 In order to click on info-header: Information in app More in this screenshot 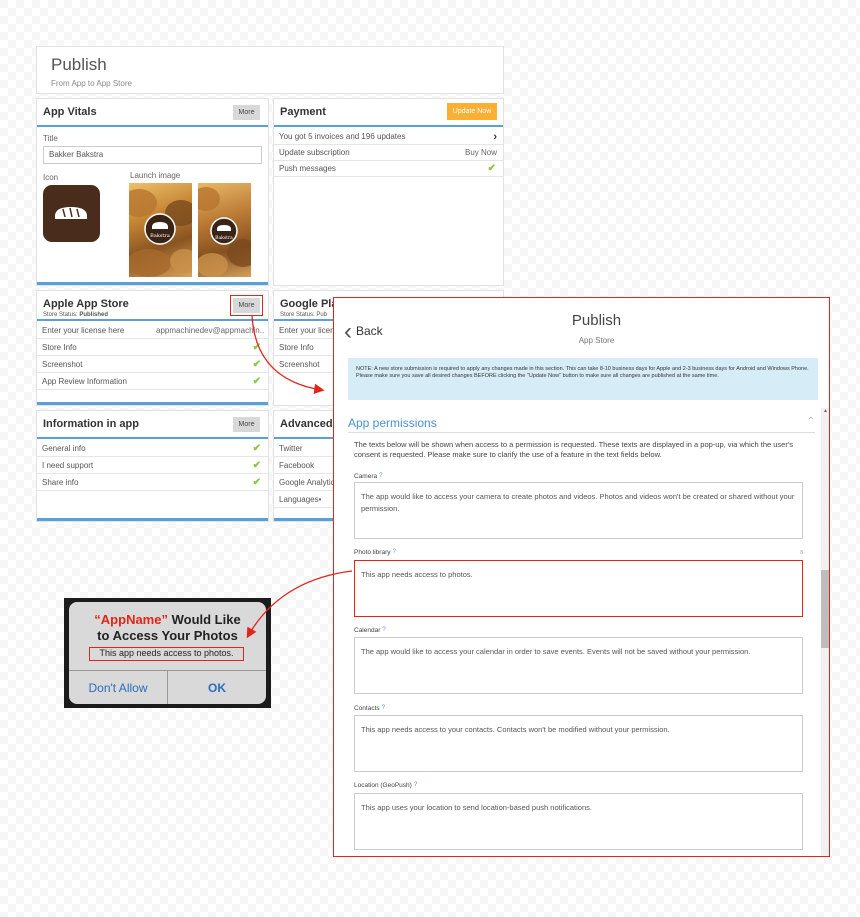, I will do `click(152, 425)`.